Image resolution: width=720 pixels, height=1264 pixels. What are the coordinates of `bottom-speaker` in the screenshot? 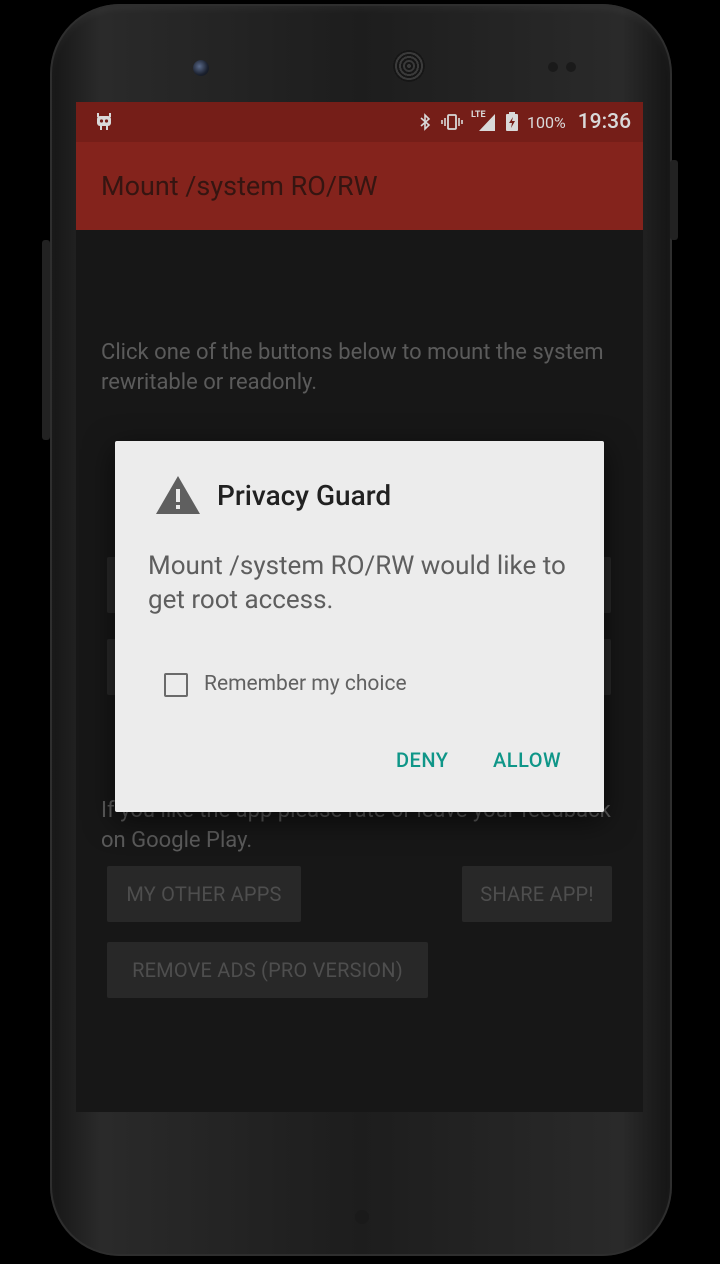 It's located at (362, 1217).